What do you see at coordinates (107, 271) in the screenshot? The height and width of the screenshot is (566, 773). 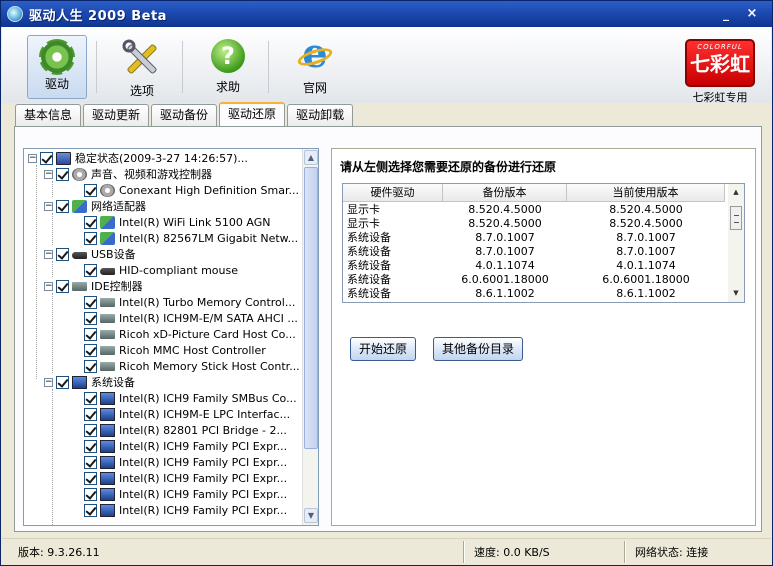 I see `mouse-icon` at bounding box center [107, 271].